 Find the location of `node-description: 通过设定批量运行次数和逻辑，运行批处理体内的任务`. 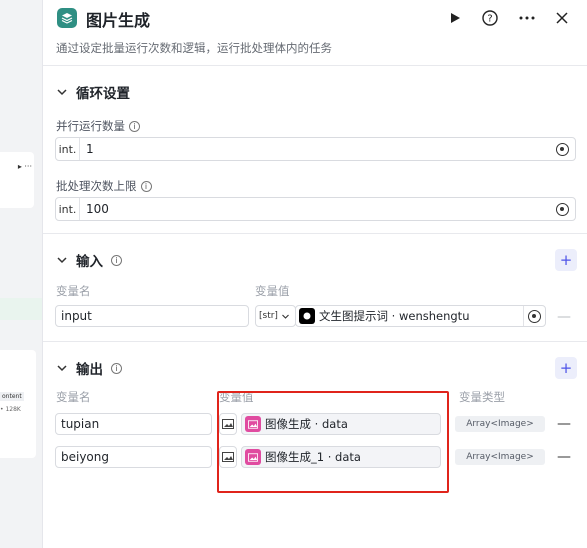

node-description: 通过设定批量运行次数和逻辑，运行批处理体内的任务 is located at coordinates (194, 48).